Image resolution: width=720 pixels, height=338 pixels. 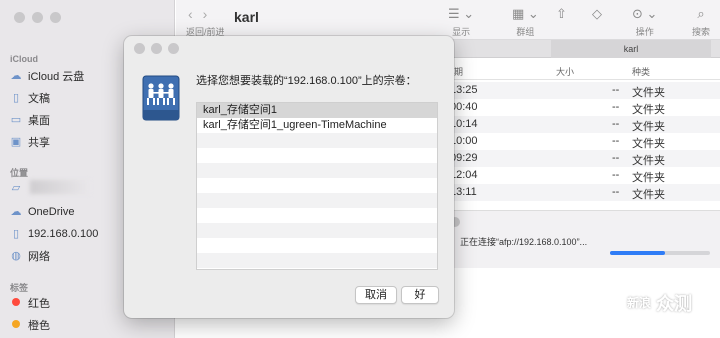 I want to click on column-date: 期, so click(x=458, y=71).